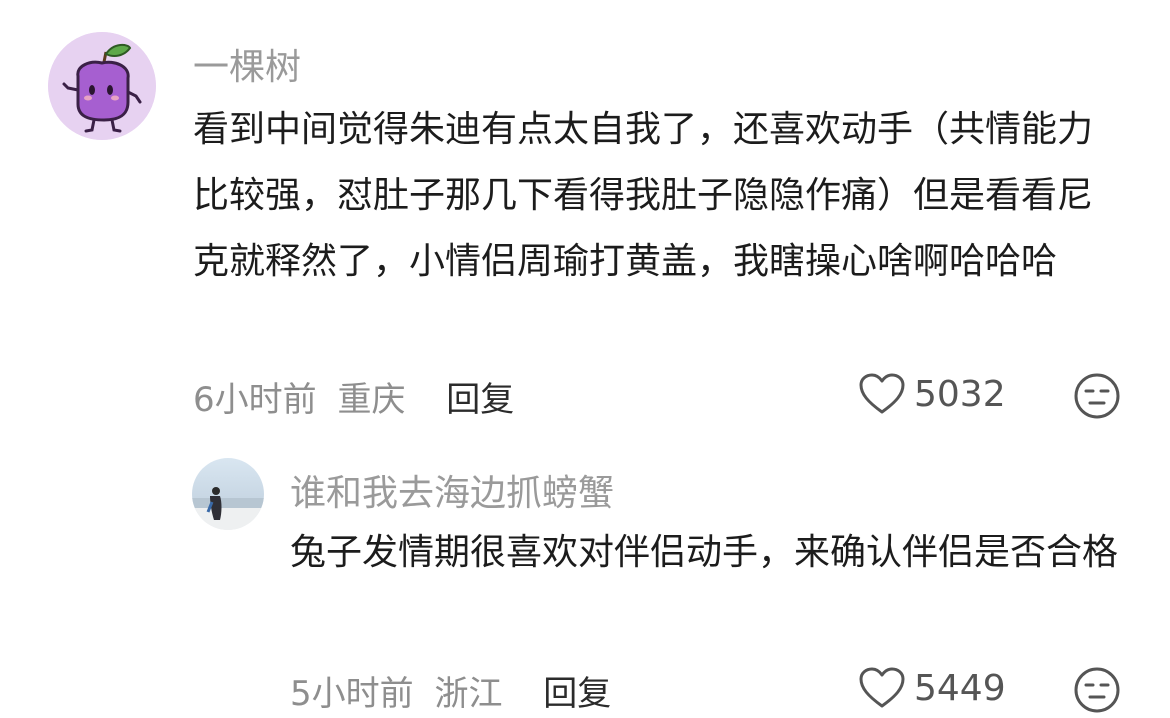 Image resolution: width=1170 pixels, height=718 pixels. I want to click on username: 一棵树, so click(247, 64).